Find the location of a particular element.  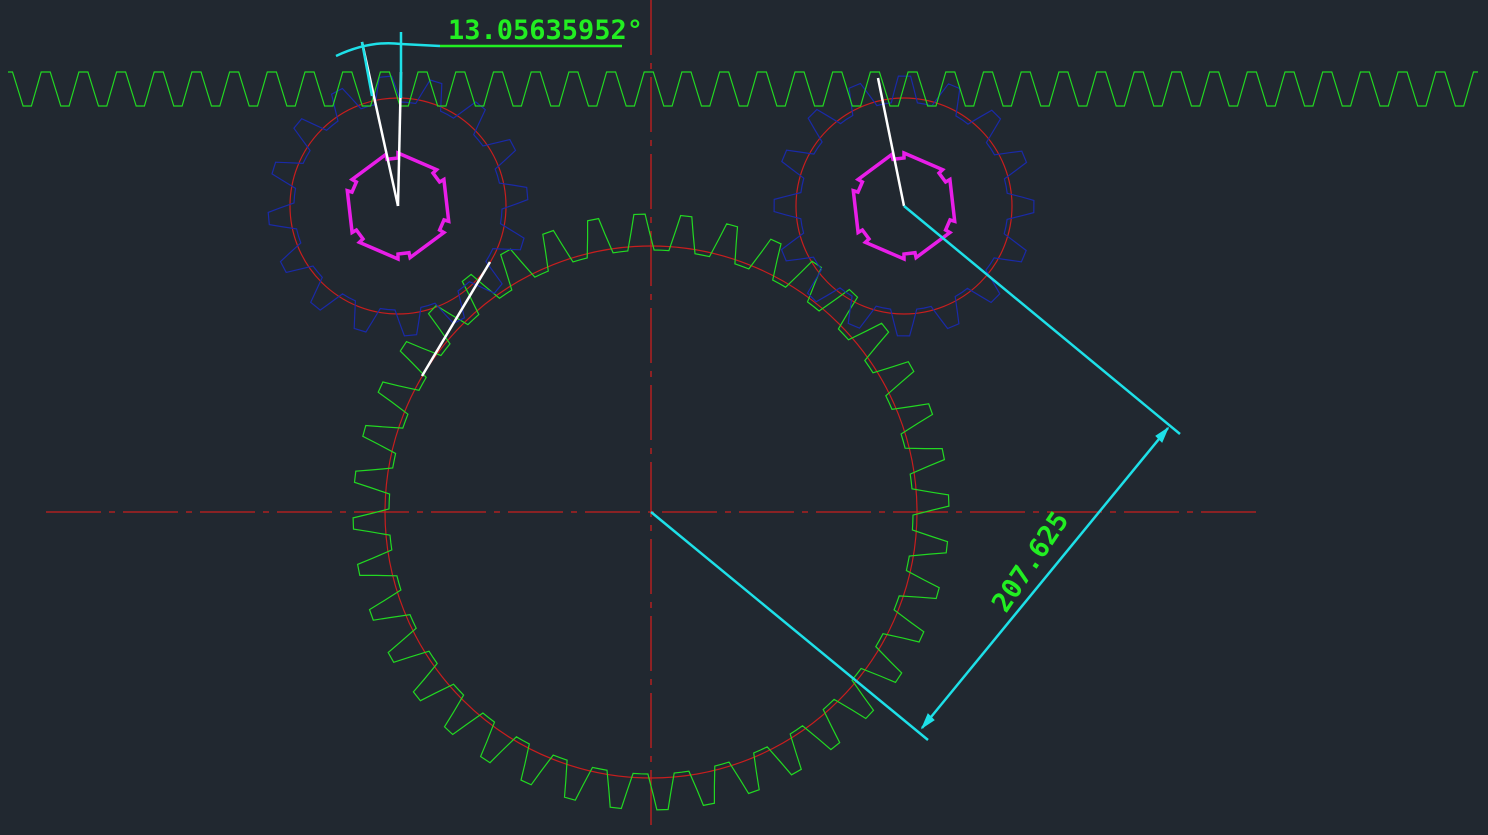

angle-leader-line is located at coordinates (420, 45).